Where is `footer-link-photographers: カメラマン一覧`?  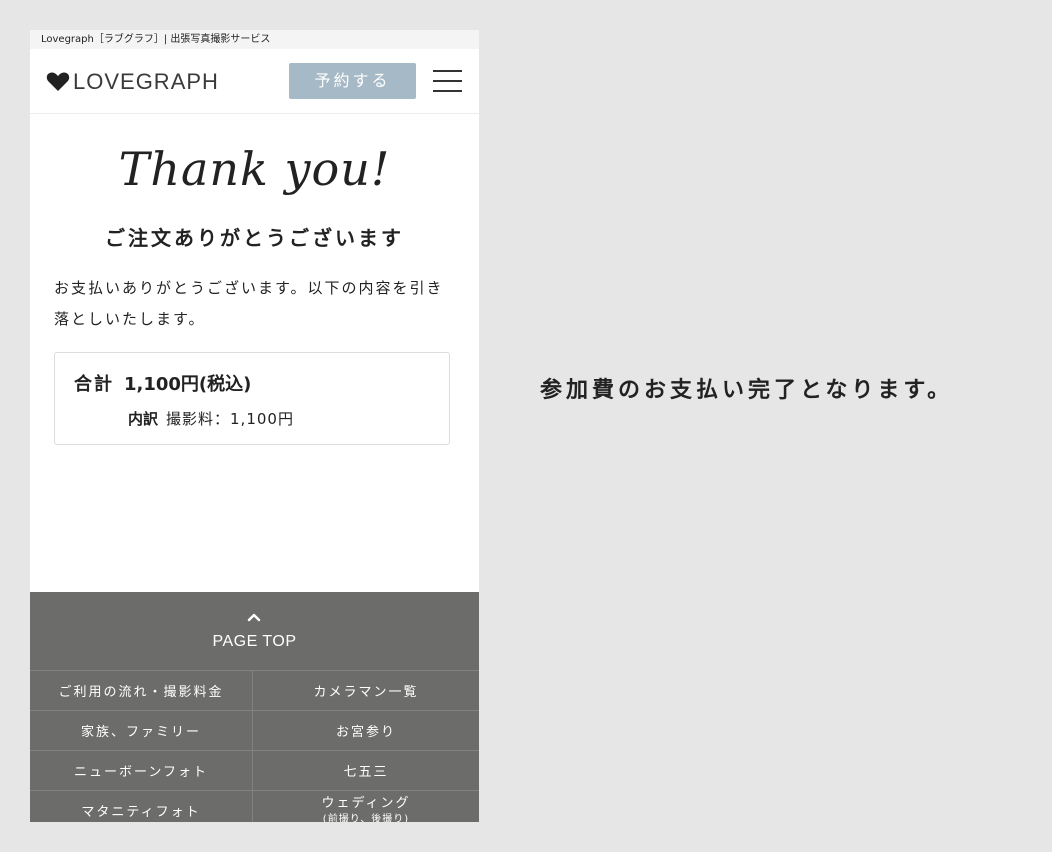
footer-link-photographers: カメラマン一覧 is located at coordinates (366, 691).